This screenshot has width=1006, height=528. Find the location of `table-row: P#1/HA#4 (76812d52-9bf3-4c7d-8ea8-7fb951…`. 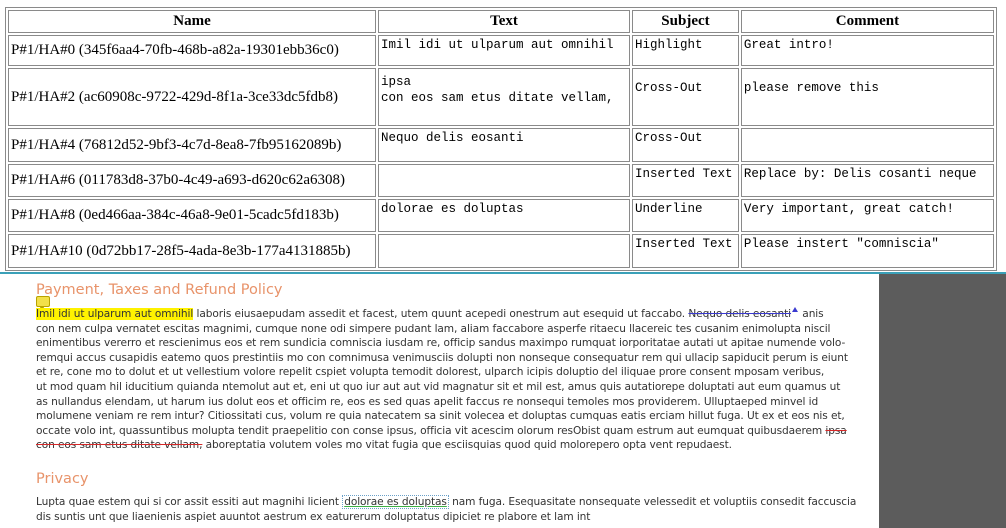

table-row: P#1/HA#4 (76812d52-9bf3-4c7d-8ea8-7fb951… is located at coordinates (501, 145).